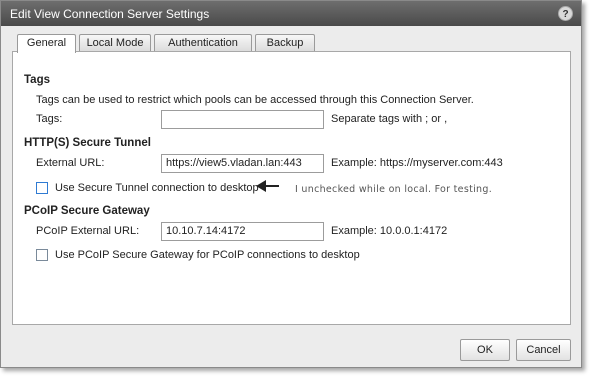 The image size is (590, 377). What do you see at coordinates (42, 255) in the screenshot?
I see `pcoip-gateway-checkbox` at bounding box center [42, 255].